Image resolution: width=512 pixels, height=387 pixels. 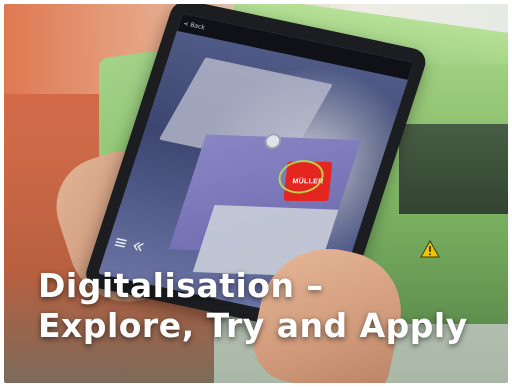 What do you see at coordinates (181, 285) in the screenshot?
I see `headline-line-1: Digitalisation –` at bounding box center [181, 285].